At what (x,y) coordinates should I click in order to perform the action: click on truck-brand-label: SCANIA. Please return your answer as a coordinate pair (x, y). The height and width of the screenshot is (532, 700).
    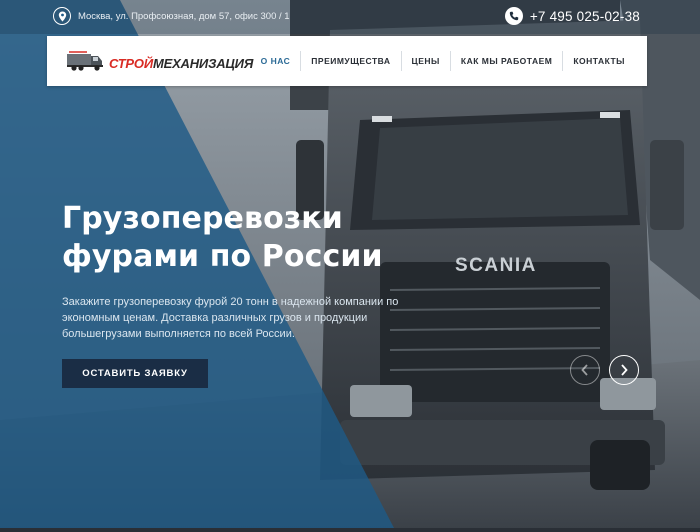
    Looking at the image, I should click on (496, 265).